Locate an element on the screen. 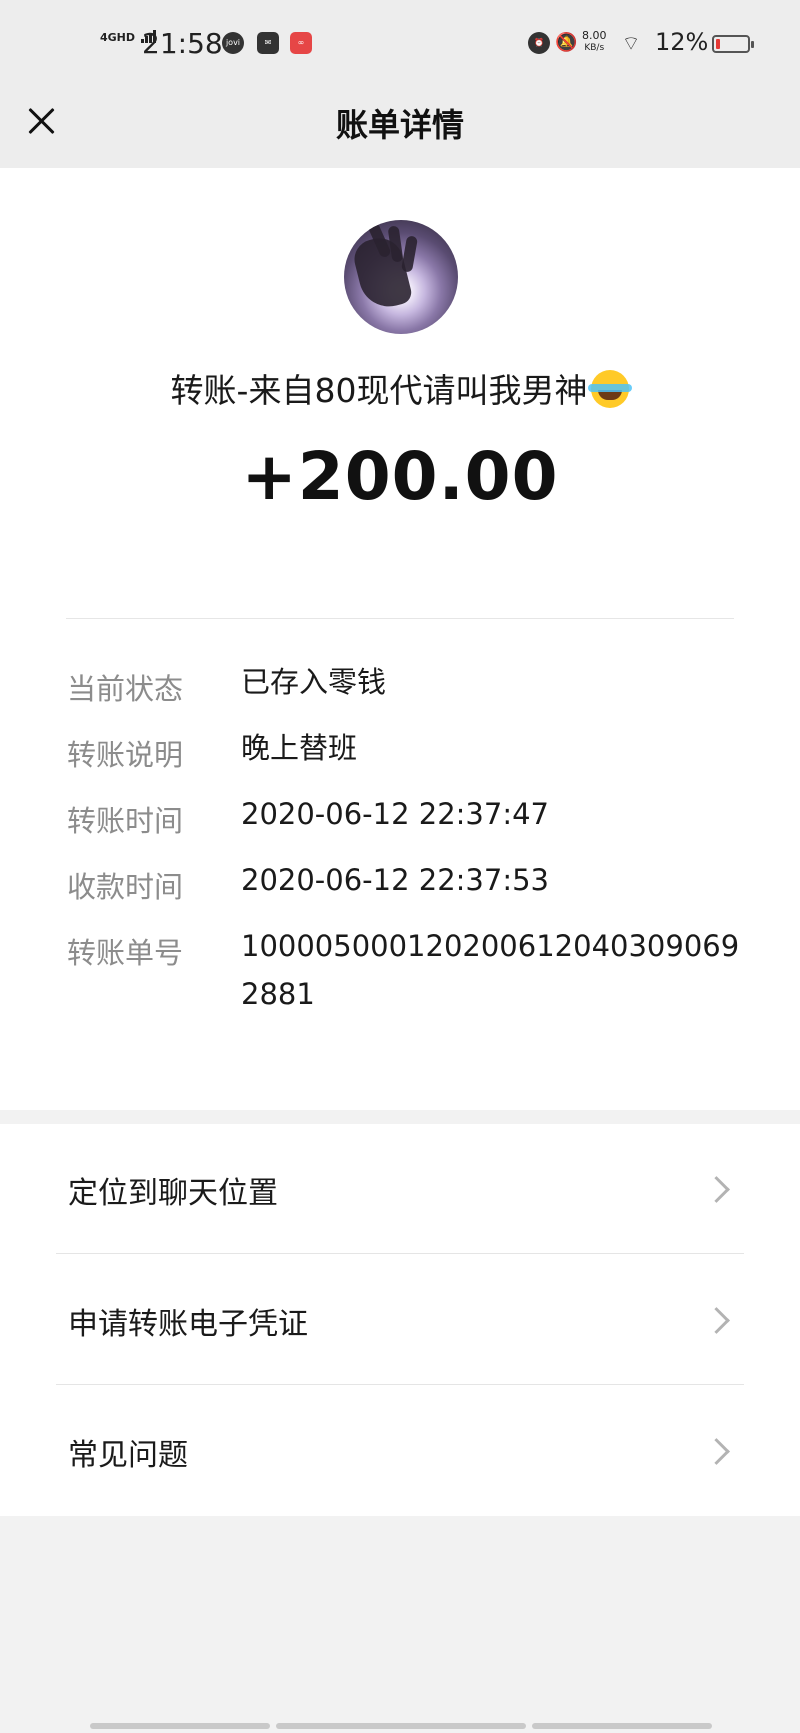 Image resolution: width=800 pixels, height=1733 pixels. speed-value: 8.00 is located at coordinates (594, 35).